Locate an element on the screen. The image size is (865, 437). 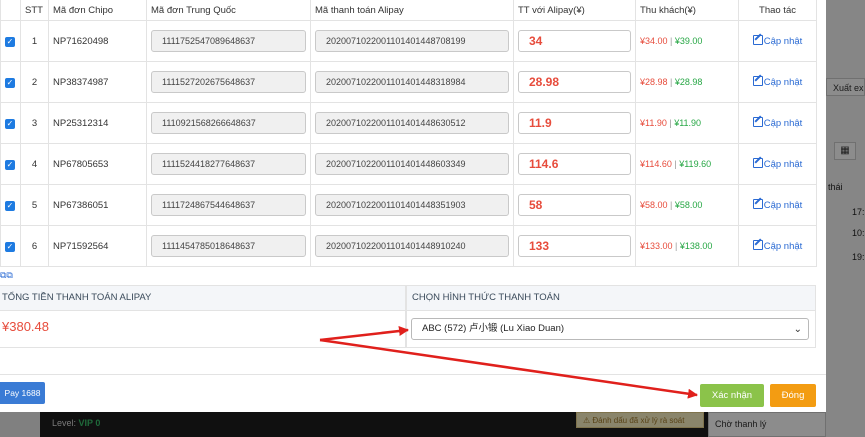
alipay-amount-cell: 114.6 is located at coordinates (574, 164).